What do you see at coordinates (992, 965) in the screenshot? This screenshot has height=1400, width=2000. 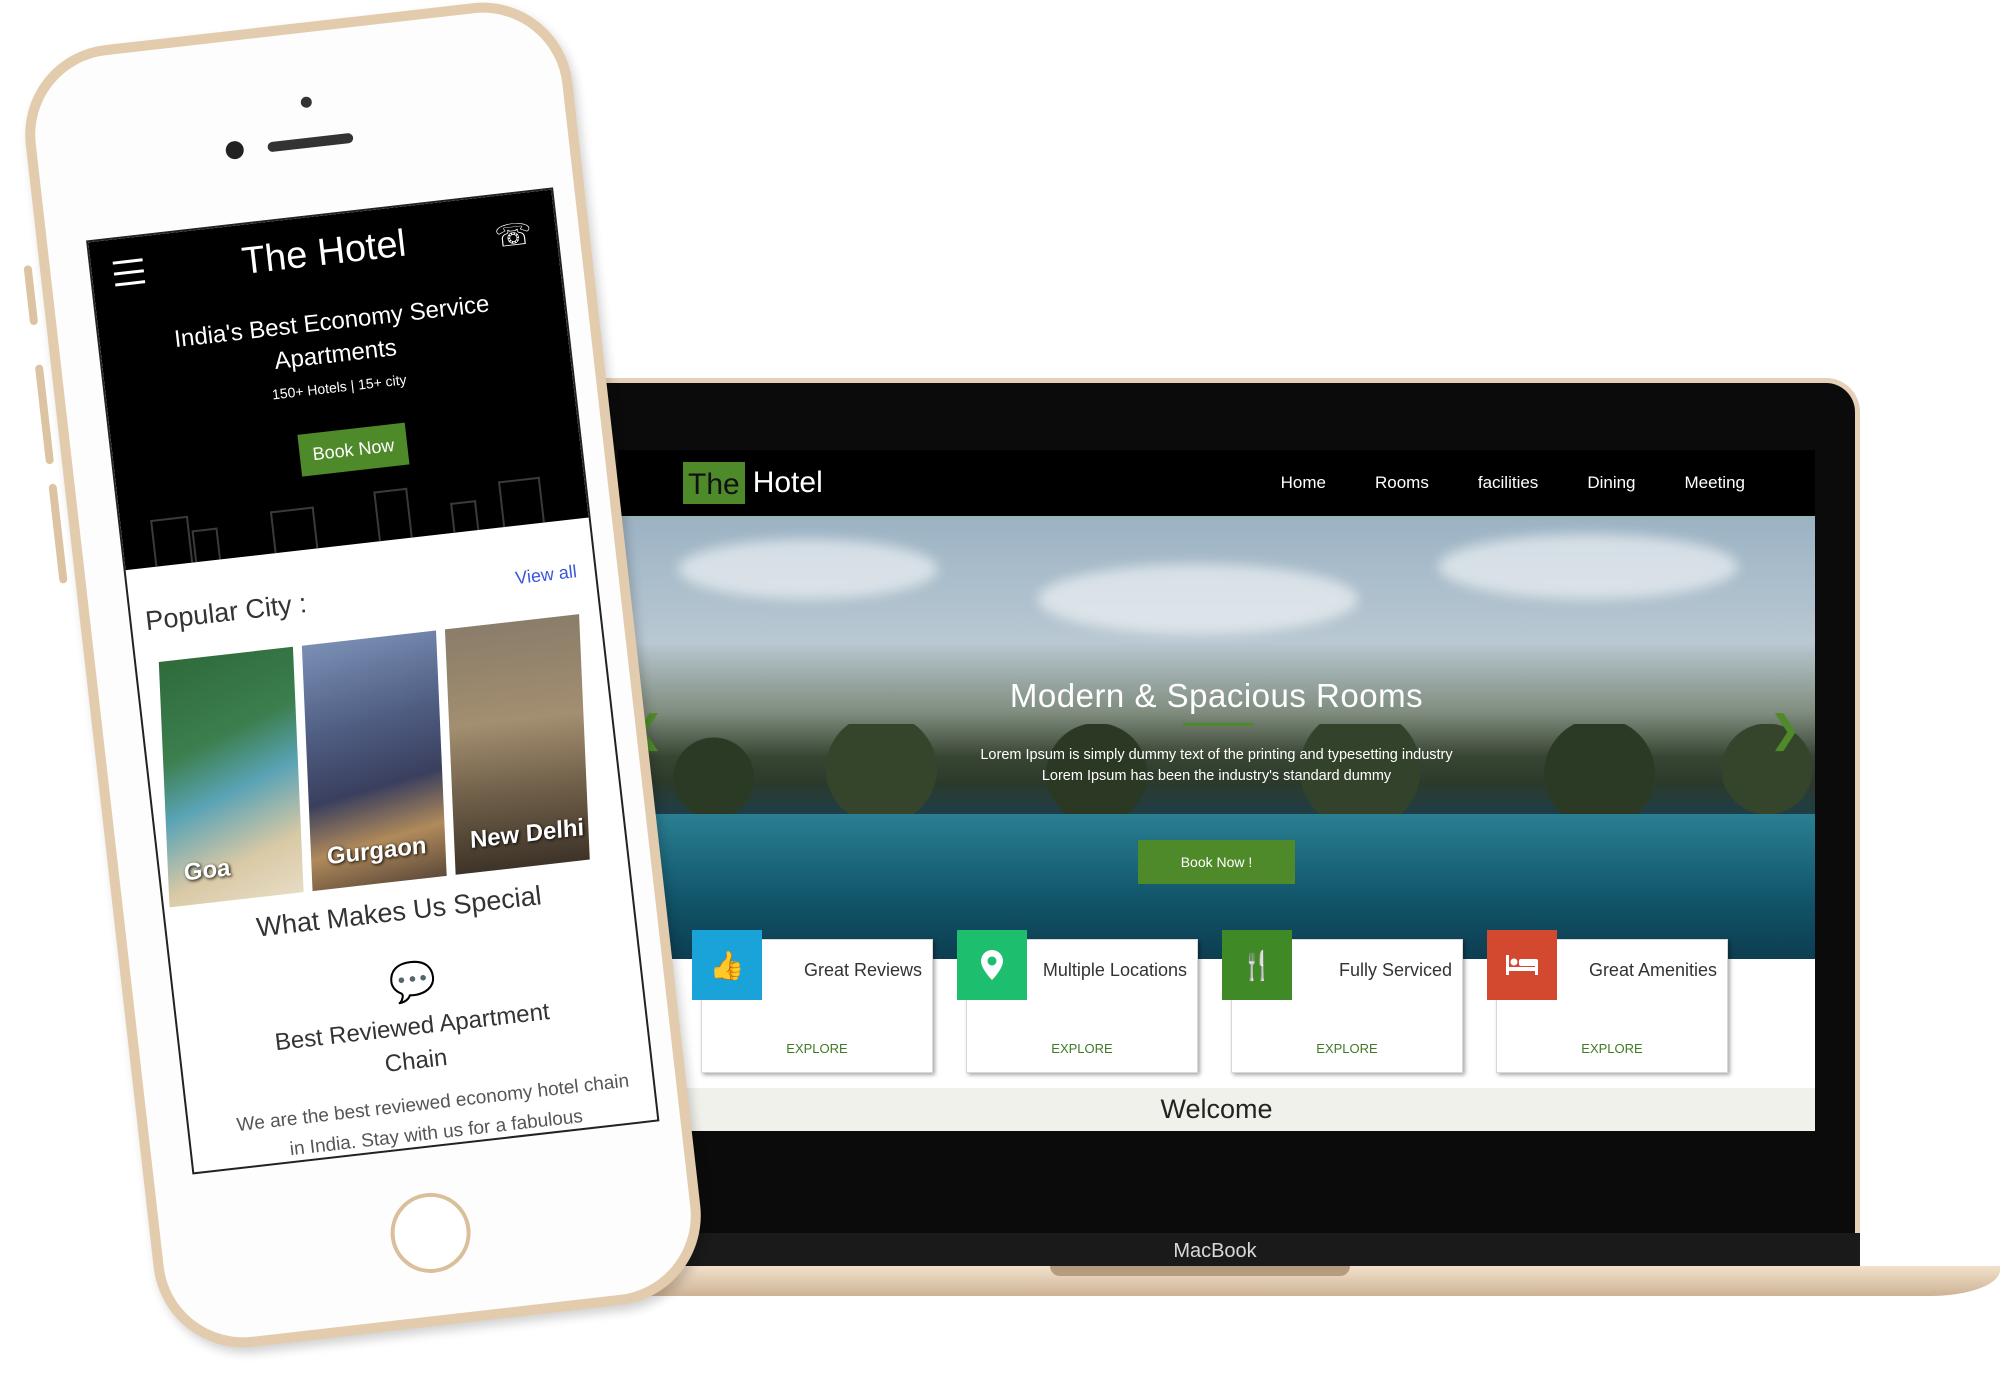 I see `map-pin-icon` at bounding box center [992, 965].